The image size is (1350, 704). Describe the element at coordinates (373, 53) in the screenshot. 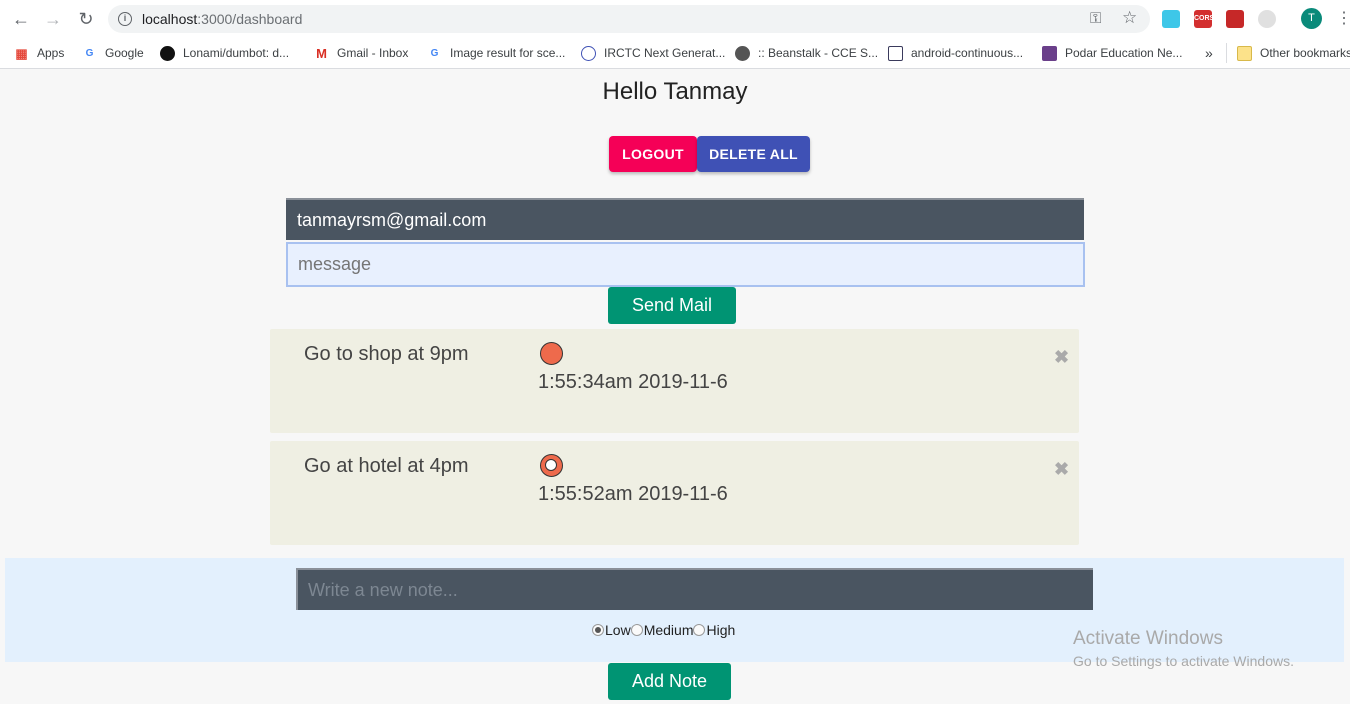

I see `bookmark-label: Gmail - Inbox` at that location.